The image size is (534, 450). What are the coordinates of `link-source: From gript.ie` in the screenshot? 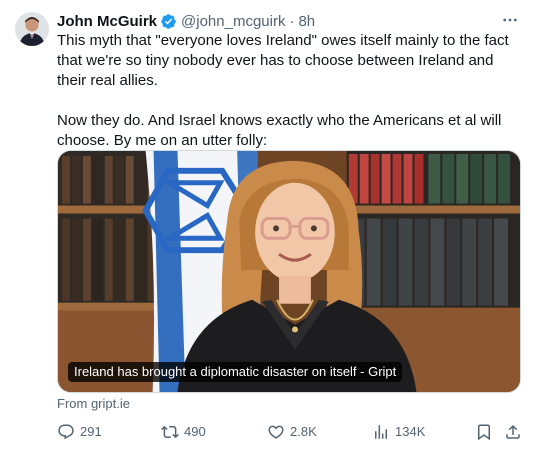 It's located at (93, 403).